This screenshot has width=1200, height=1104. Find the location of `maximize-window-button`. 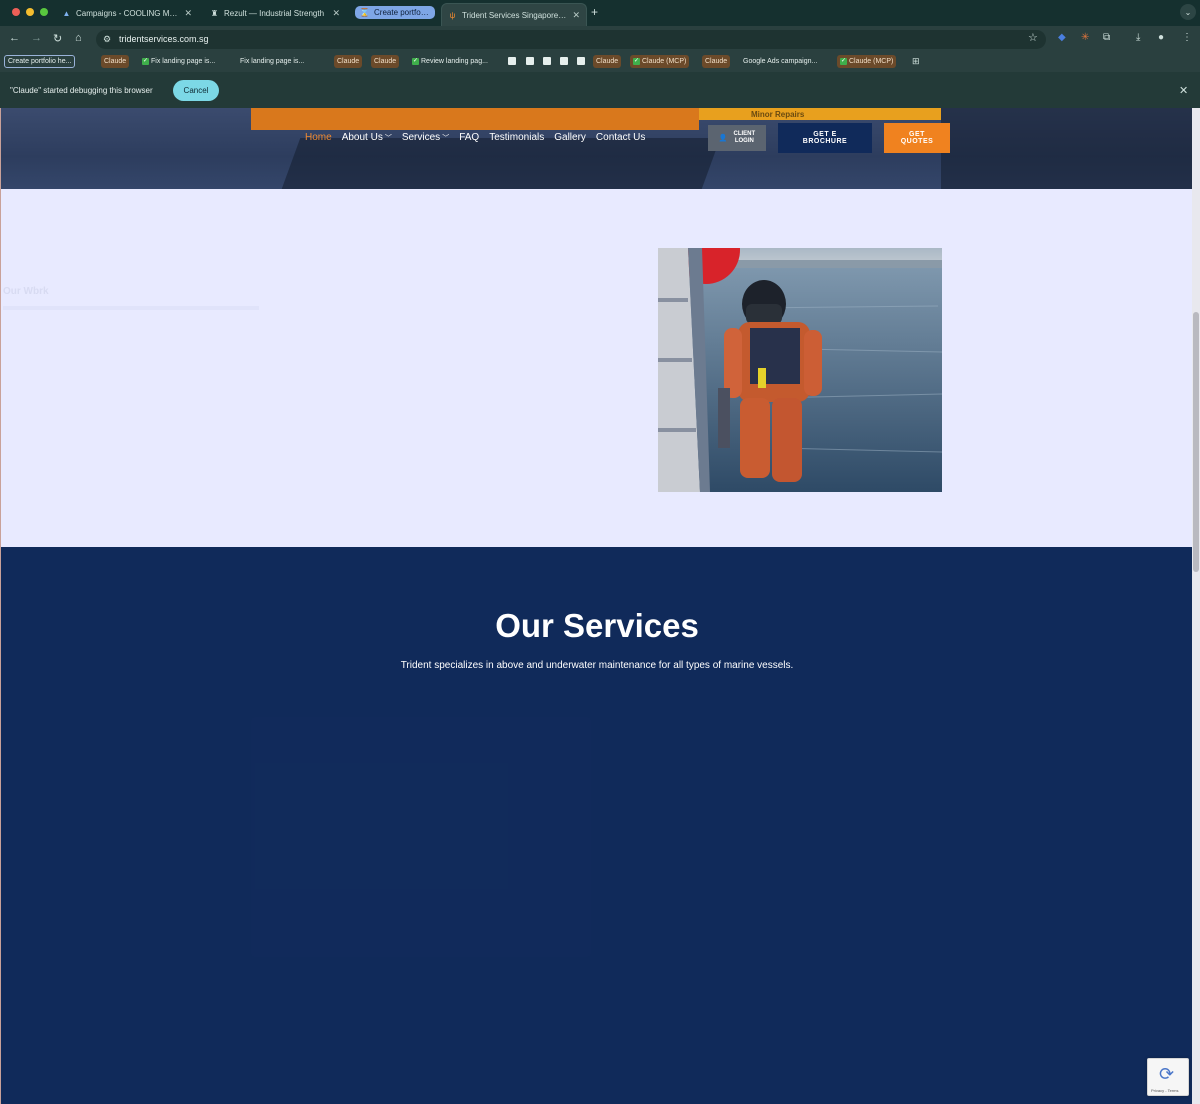

maximize-window-button is located at coordinates (44, 12).